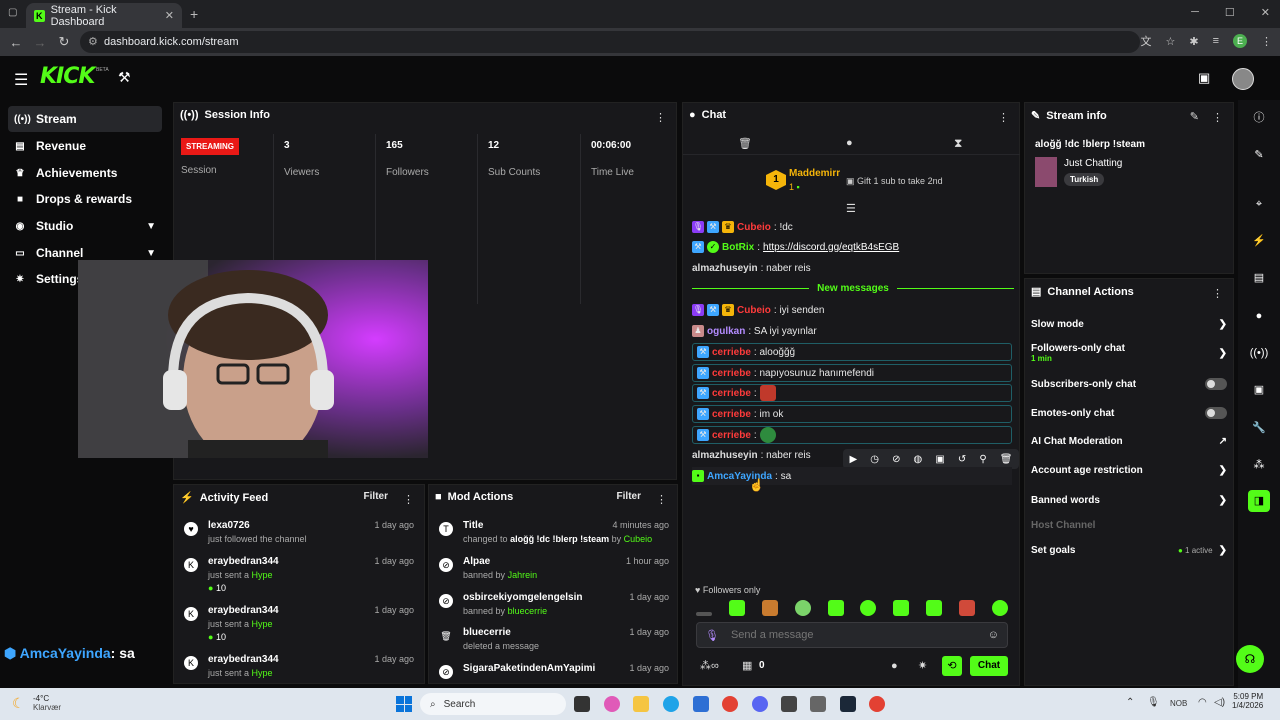 Image resolution: width=1280 pixels, height=720 pixels. Describe the element at coordinates (922, 665) in the screenshot. I see `gear-icon: ✷` at that location.